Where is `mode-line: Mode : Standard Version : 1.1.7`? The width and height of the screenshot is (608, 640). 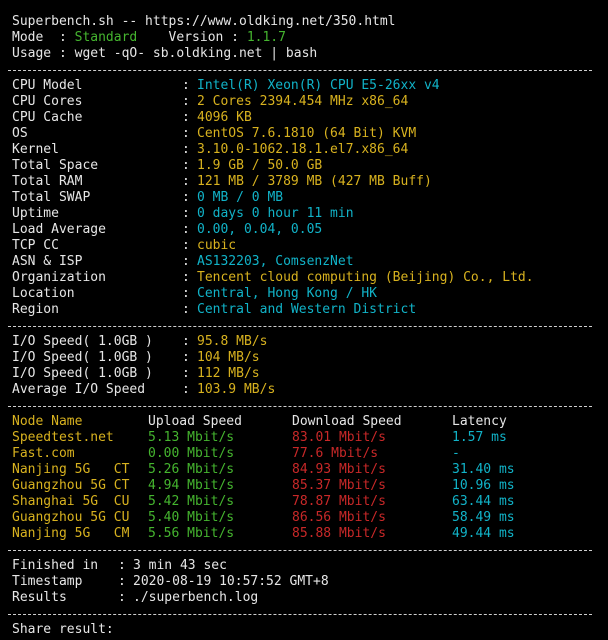 mode-line: Mode : Standard Version : 1.1.7 is located at coordinates (149, 38).